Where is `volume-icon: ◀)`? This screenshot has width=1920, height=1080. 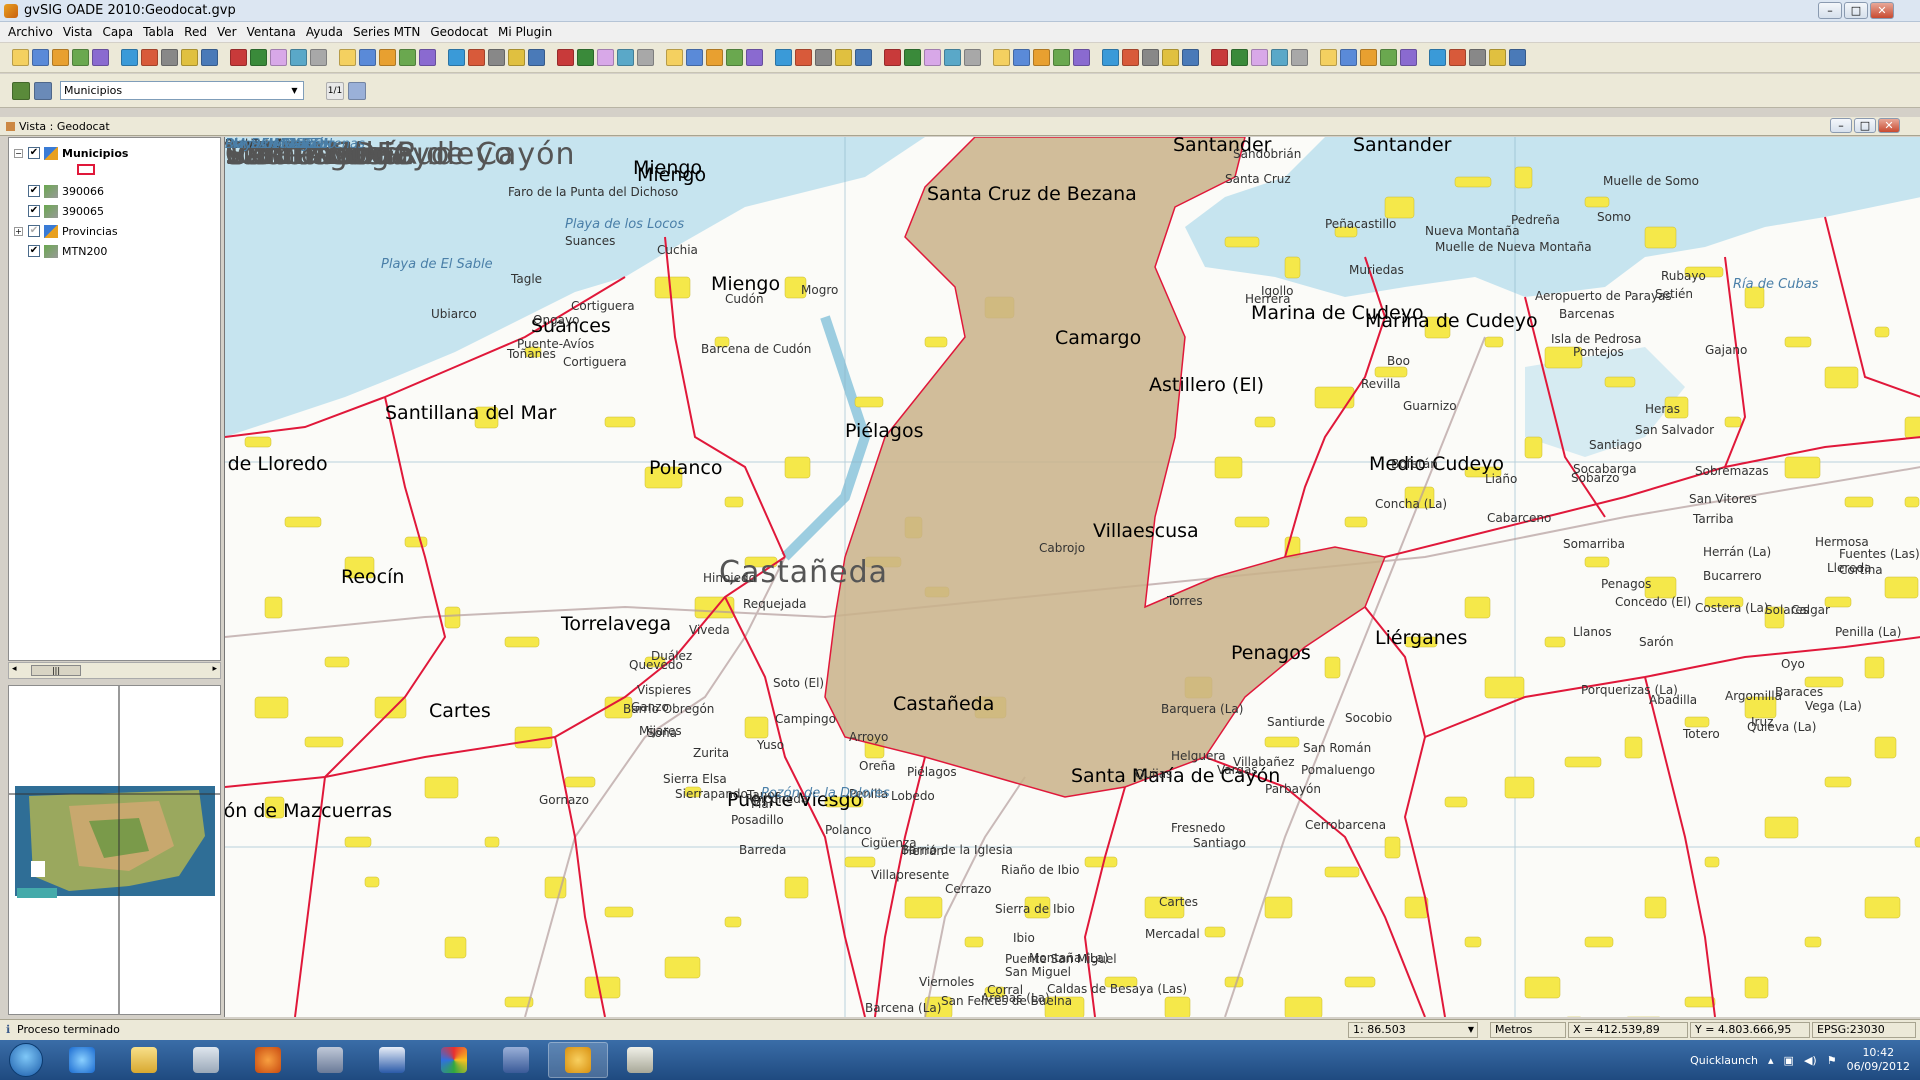
volume-icon: ◀) is located at coordinates (1810, 1060).